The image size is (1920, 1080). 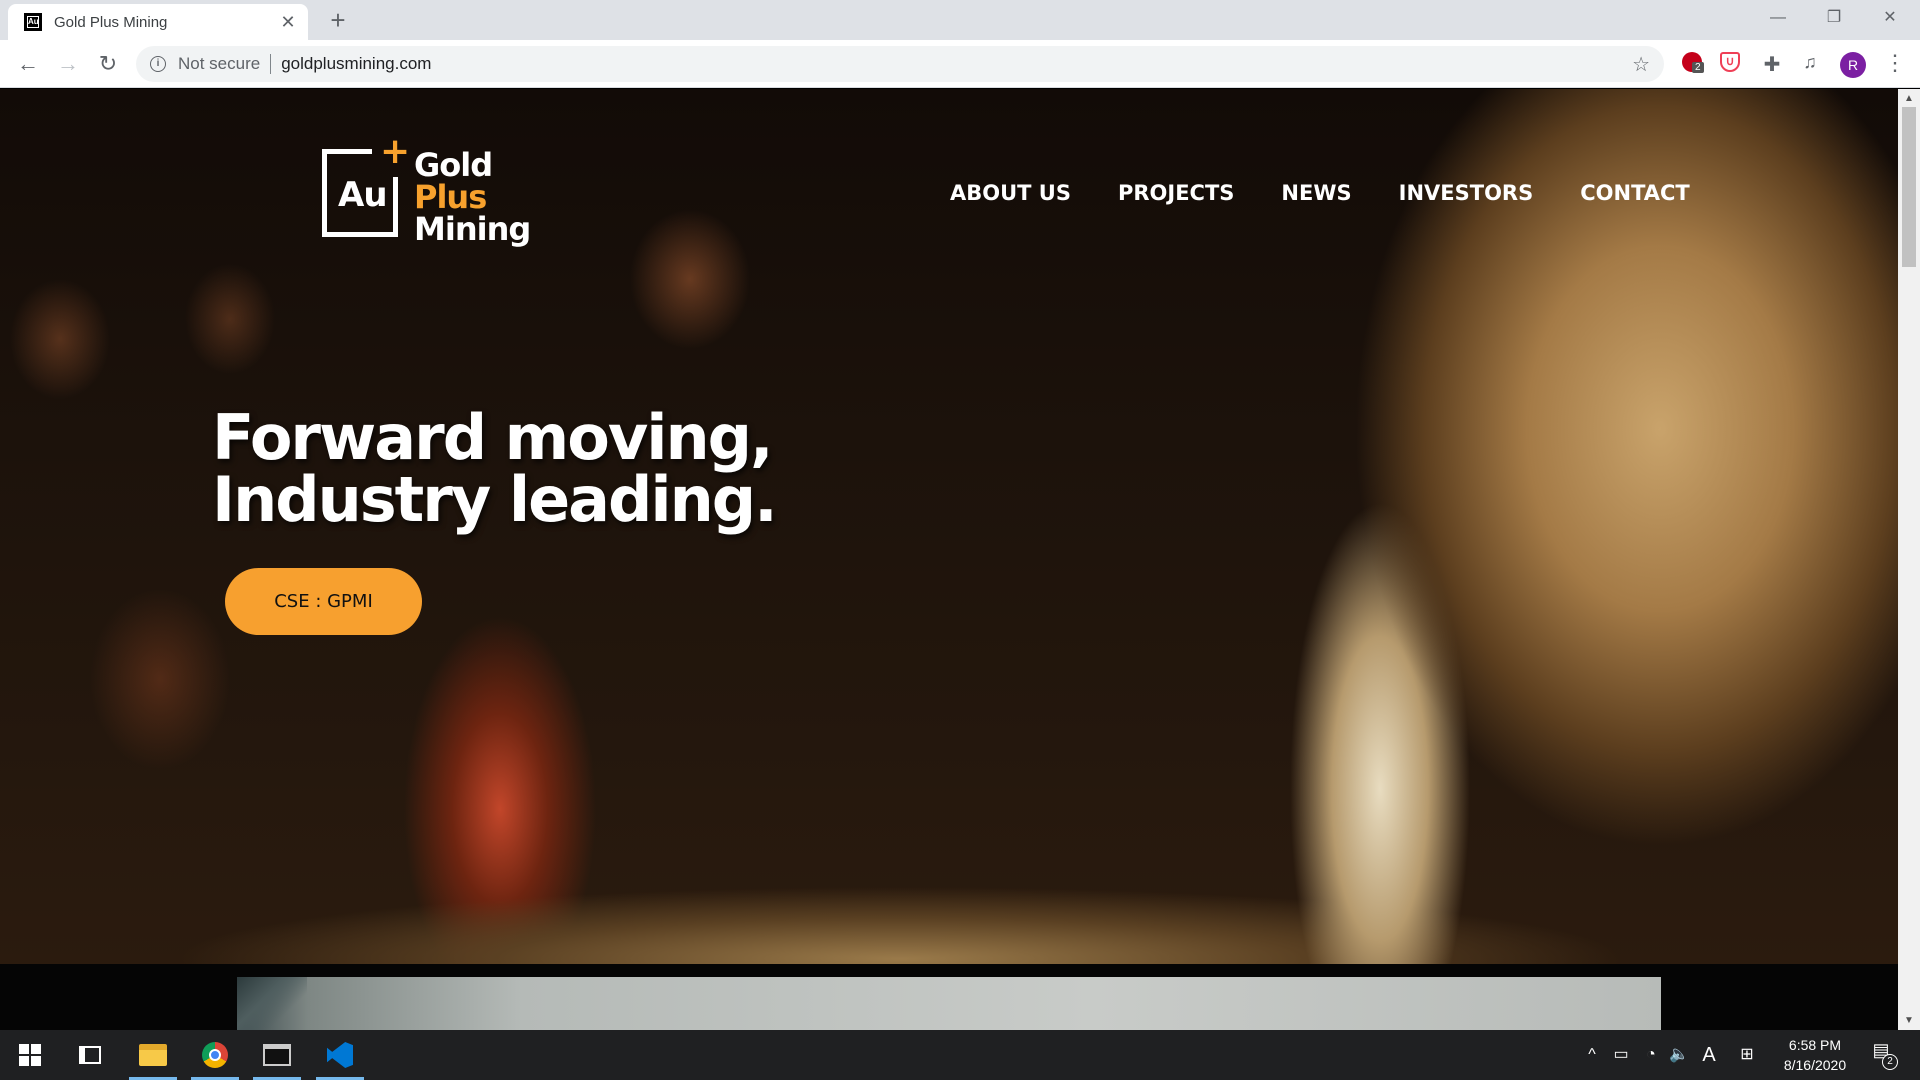 I want to click on vscode-icon, so click(x=340, y=1055).